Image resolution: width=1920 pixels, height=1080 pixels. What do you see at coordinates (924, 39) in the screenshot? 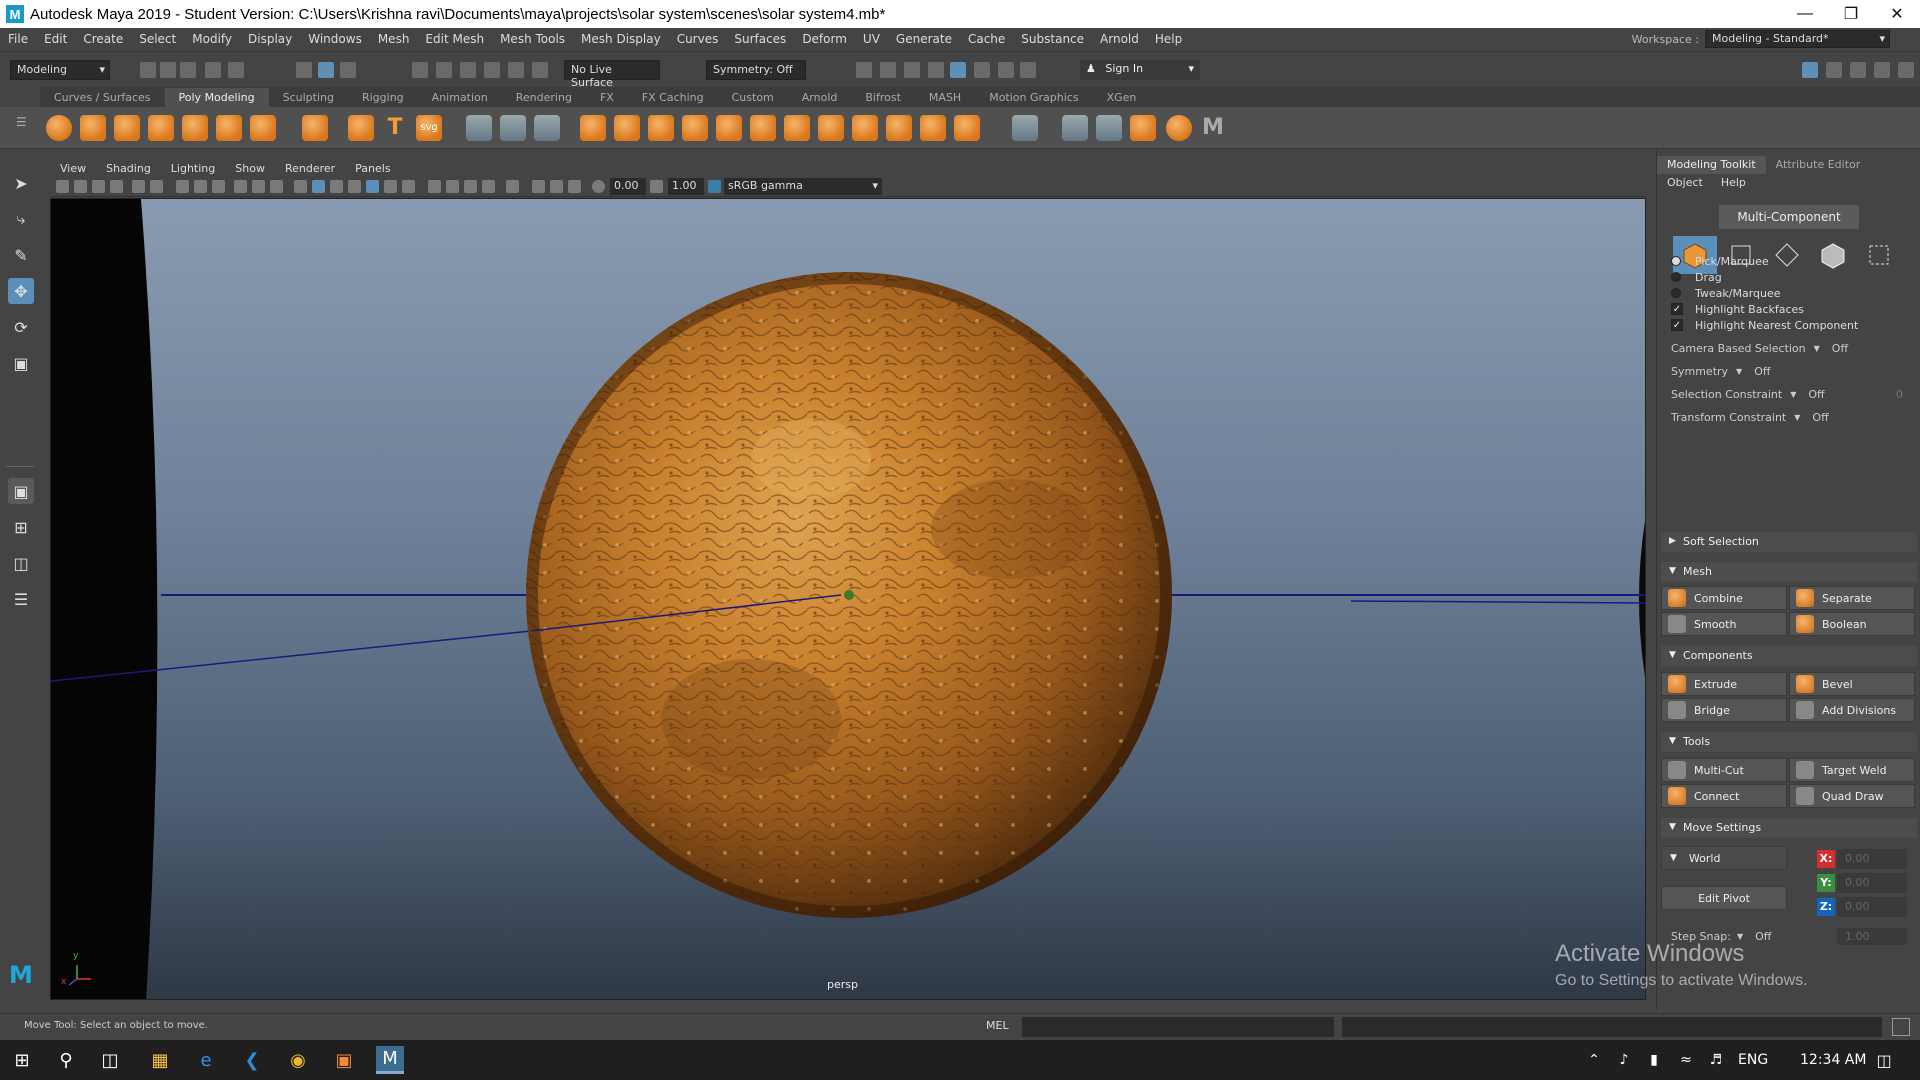
I see `menu-generate: Generate` at bounding box center [924, 39].